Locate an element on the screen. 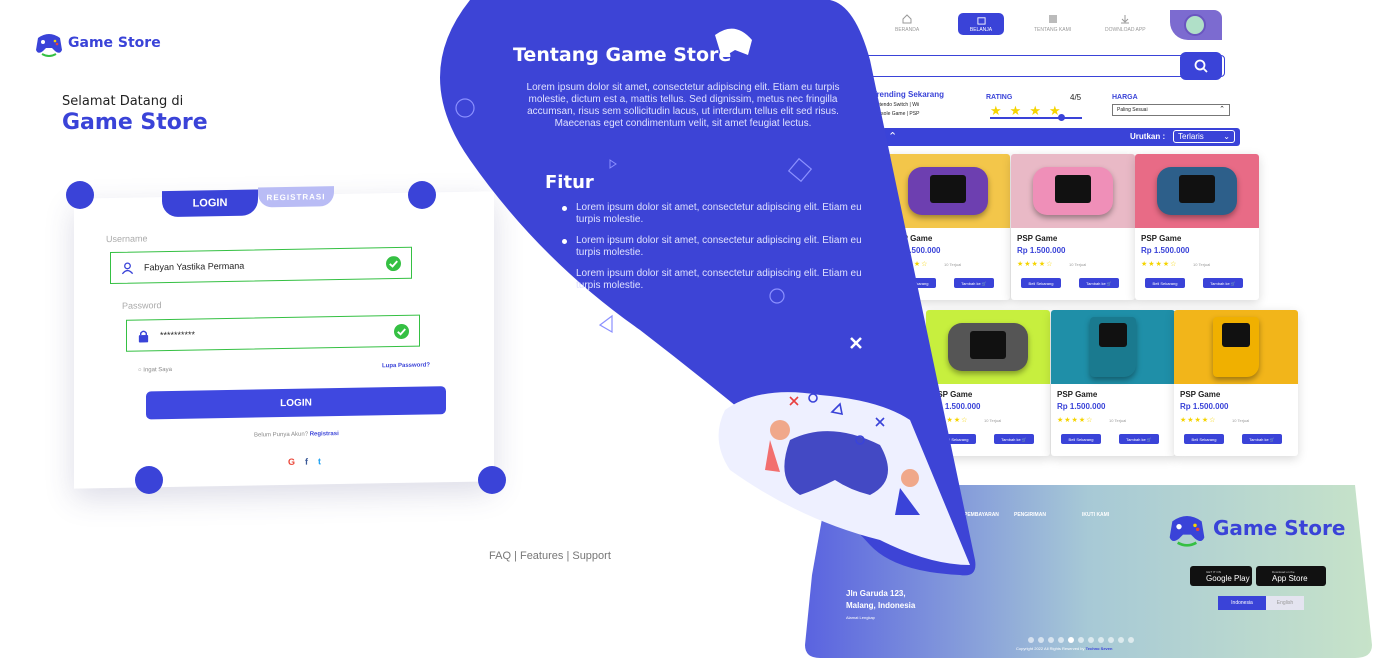 Image resolution: width=1374 pixels, height=658 pixels. forgot-password-link: Lupa Password? is located at coordinates (406, 365).